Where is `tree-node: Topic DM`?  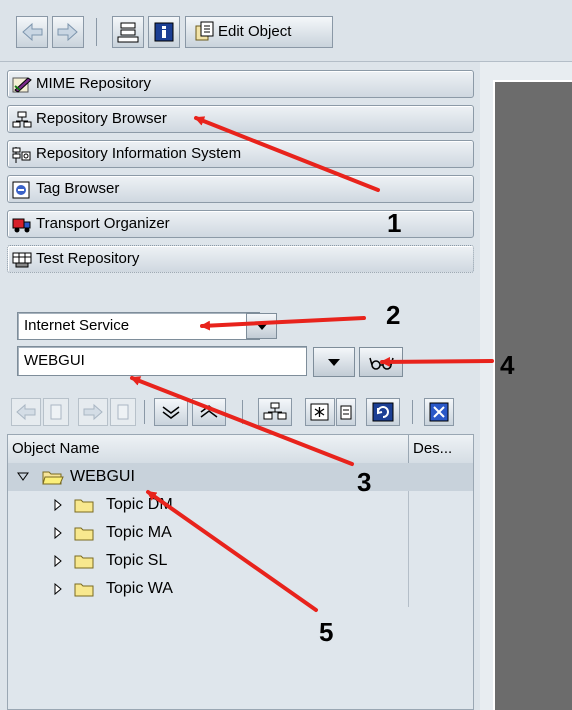
tree-node: Topic DM is located at coordinates (240, 505).